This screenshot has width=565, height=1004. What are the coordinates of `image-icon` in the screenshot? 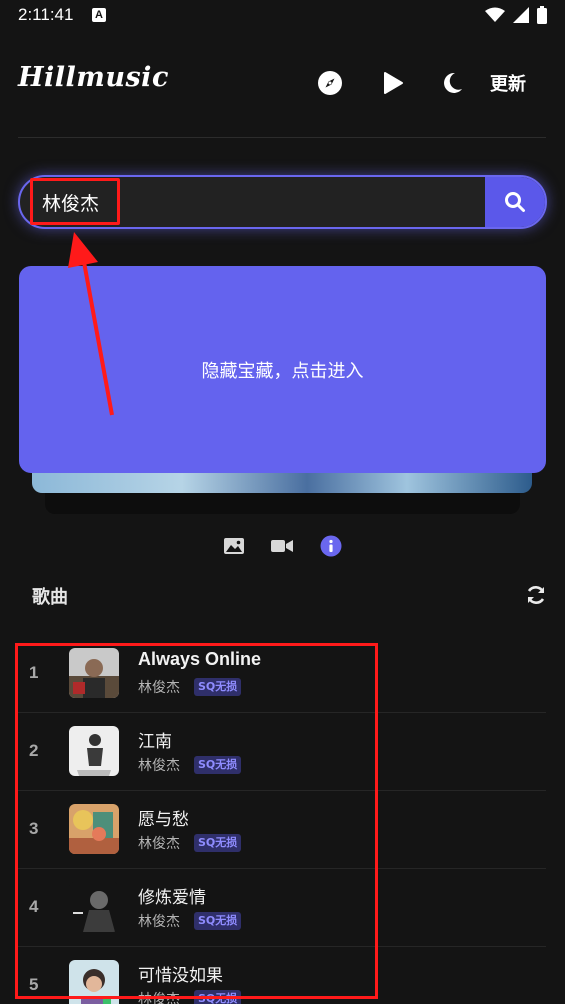 It's located at (234, 546).